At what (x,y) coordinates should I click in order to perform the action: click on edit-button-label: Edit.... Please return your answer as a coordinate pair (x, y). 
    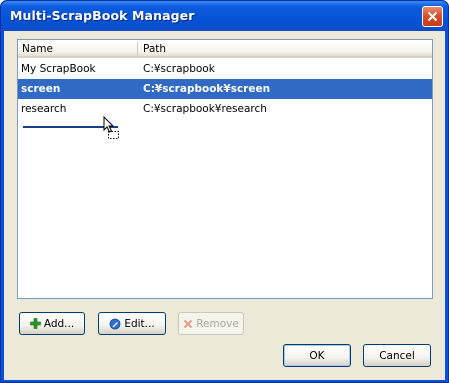
    Looking at the image, I should click on (139, 323).